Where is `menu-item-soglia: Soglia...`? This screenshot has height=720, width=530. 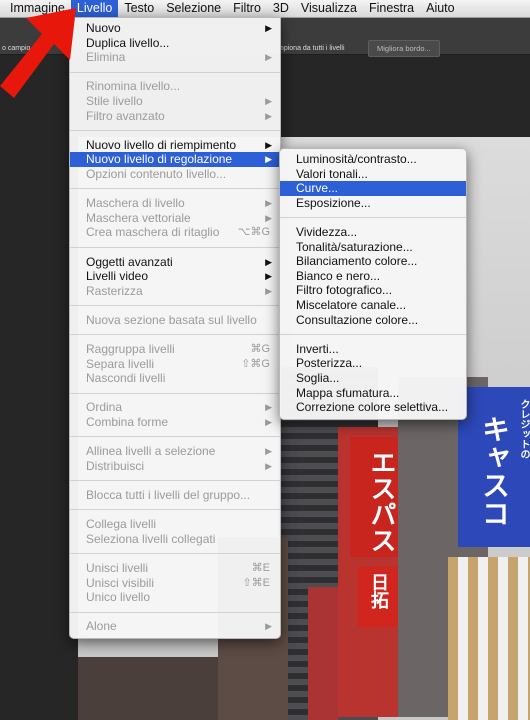
menu-item-soglia: Soglia... is located at coordinates (373, 378).